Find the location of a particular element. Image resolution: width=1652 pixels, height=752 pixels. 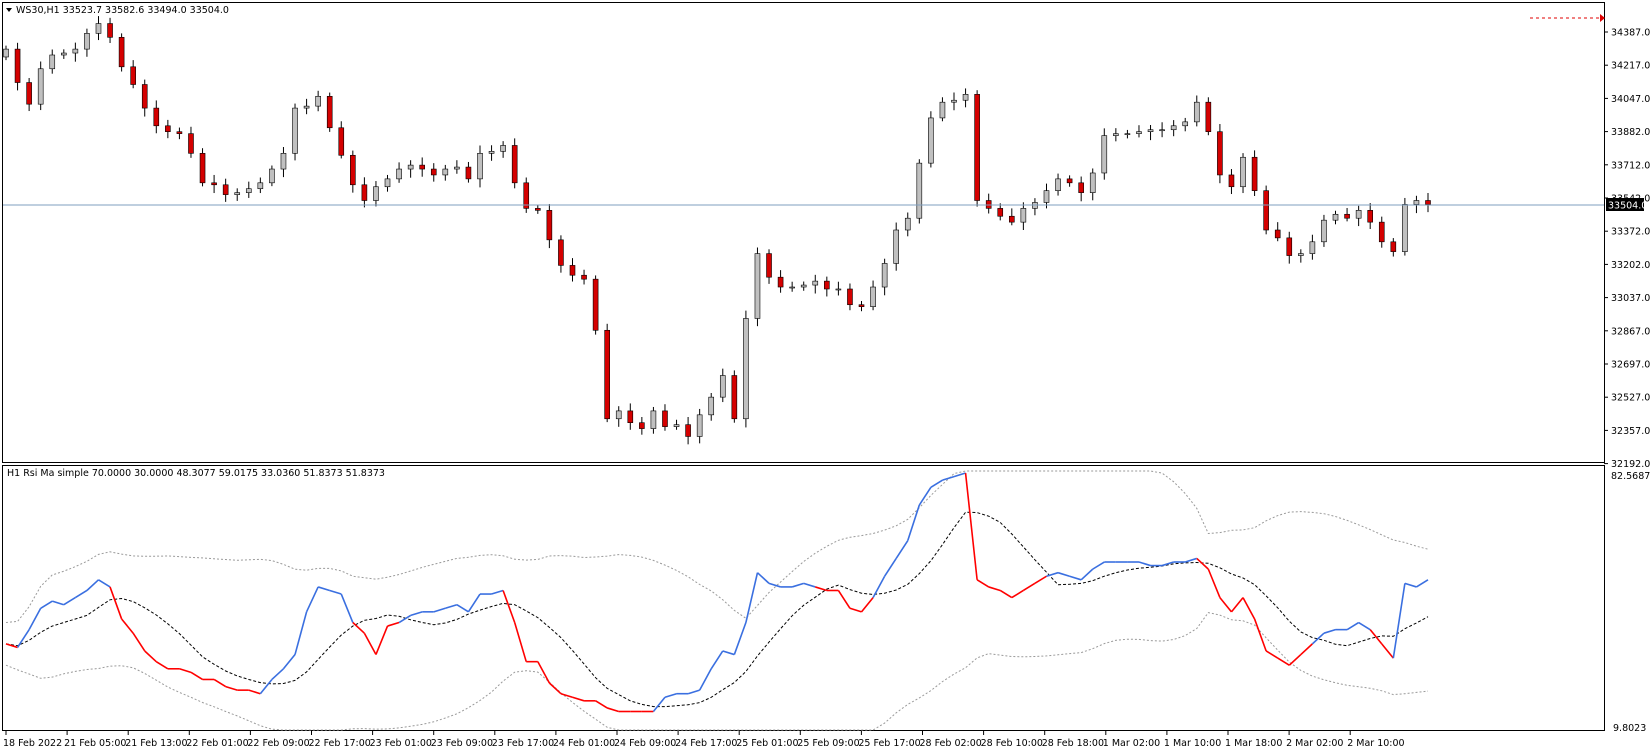

time-tick-label: 18 Feb 2022 is located at coordinates (32, 743).